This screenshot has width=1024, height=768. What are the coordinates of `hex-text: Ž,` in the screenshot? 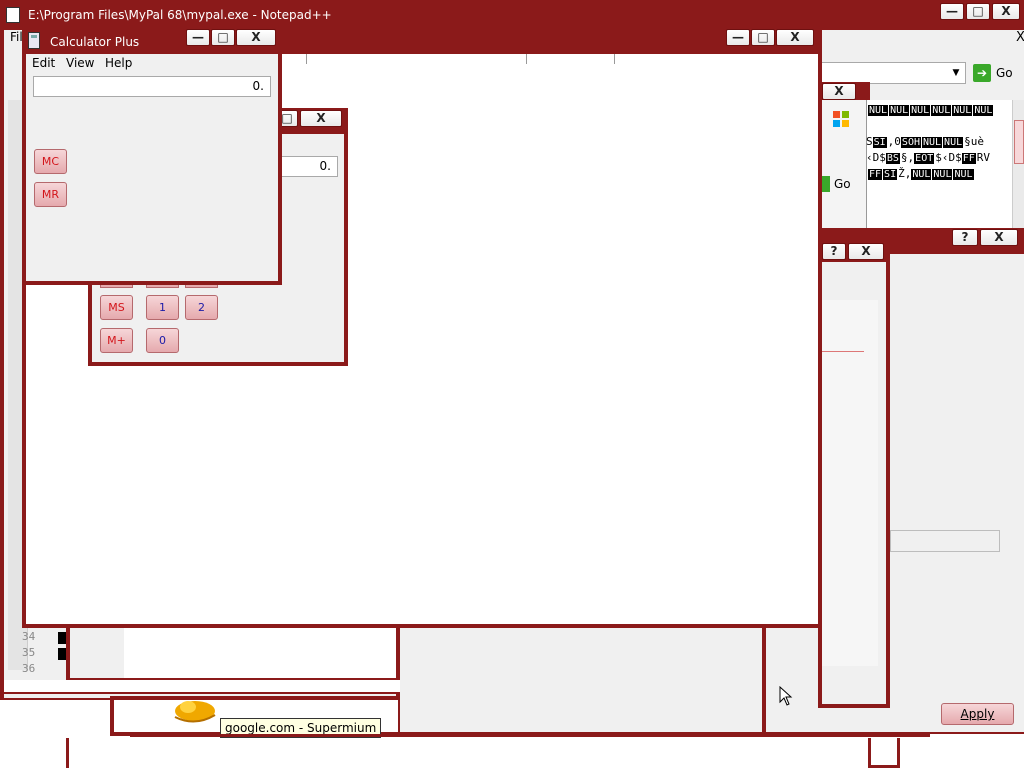 It's located at (905, 173).